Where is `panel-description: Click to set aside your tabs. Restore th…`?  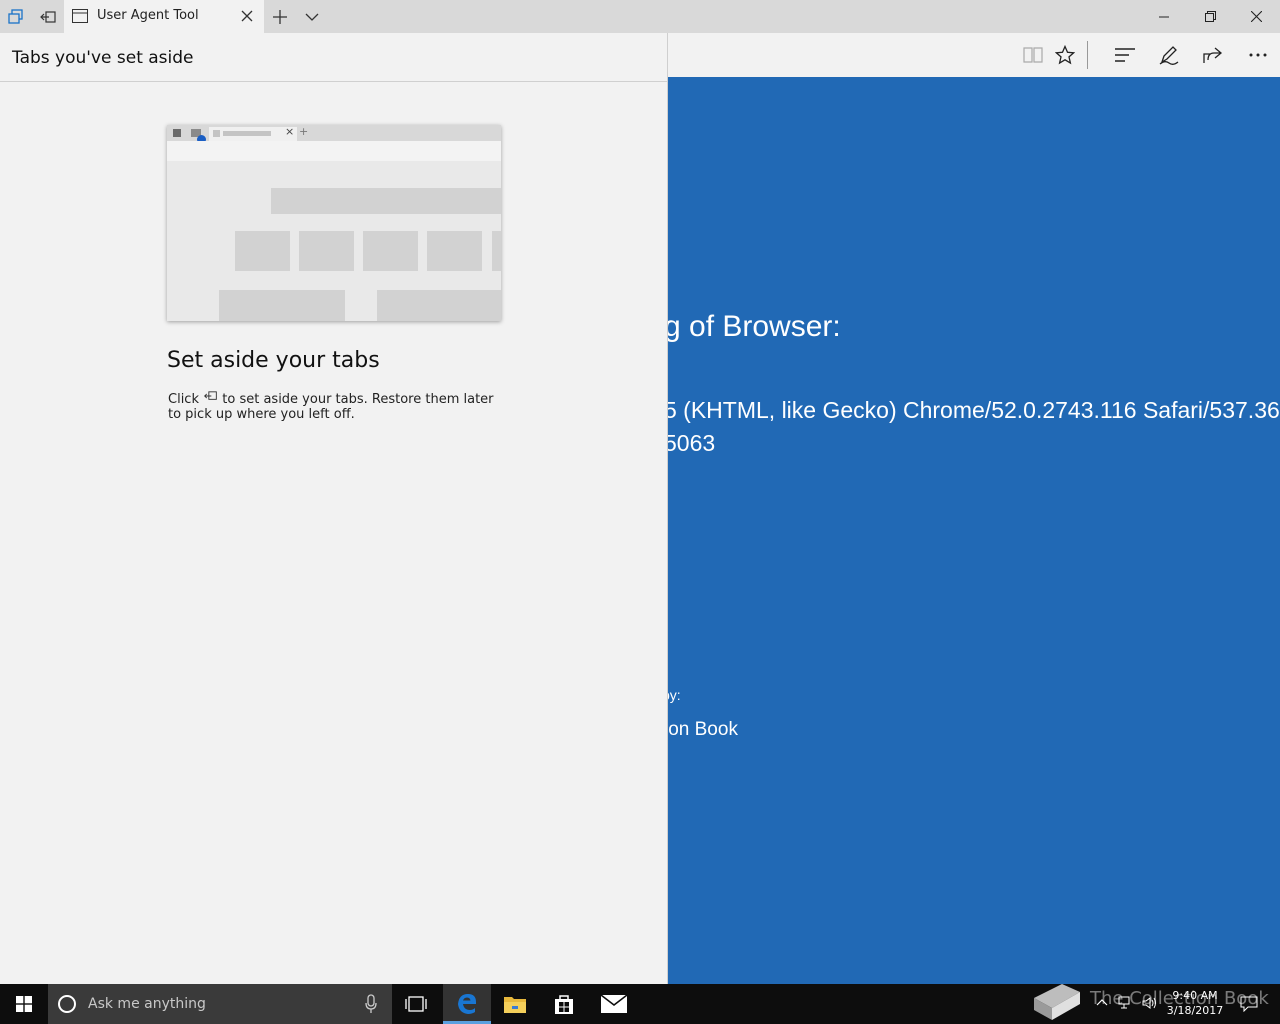
panel-description: Click to set aside your tabs. Restore th… is located at coordinates (331, 406).